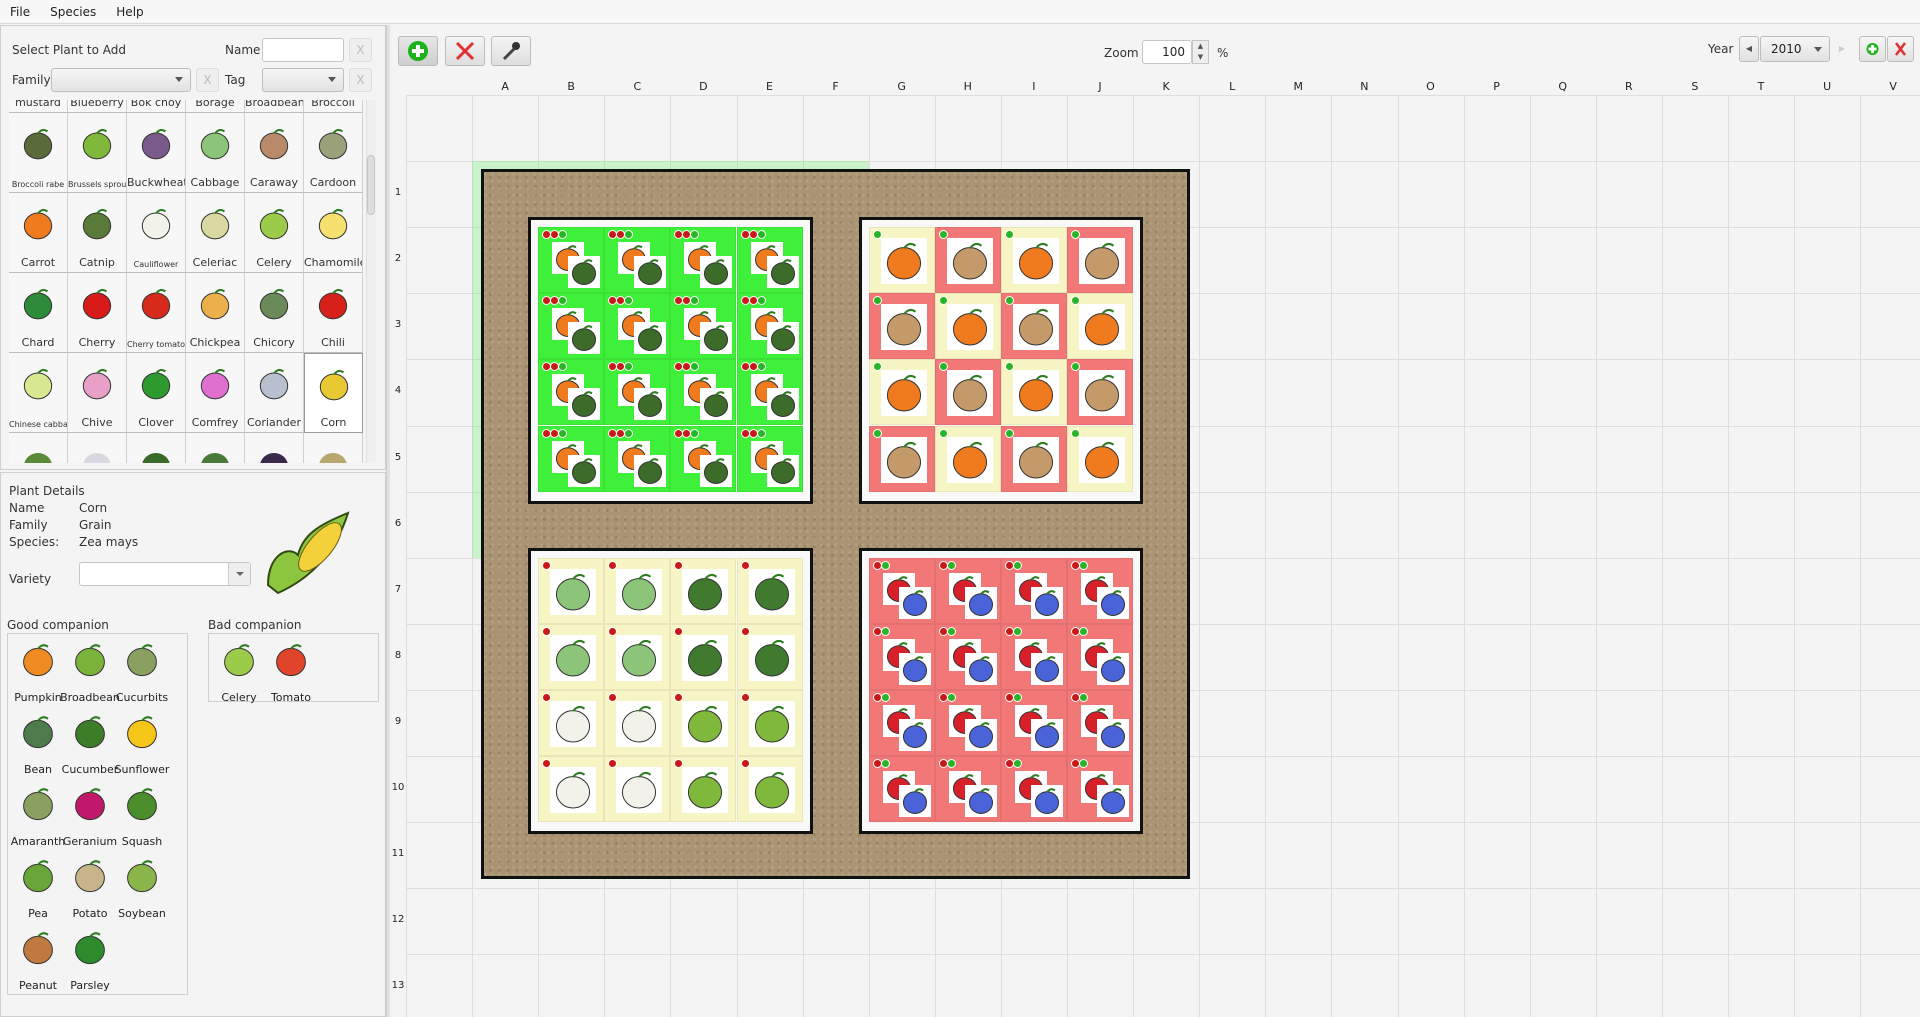 The width and height of the screenshot is (1920, 1017). Describe the element at coordinates (156, 233) in the screenshot. I see `palette-item: Cauliflower` at that location.